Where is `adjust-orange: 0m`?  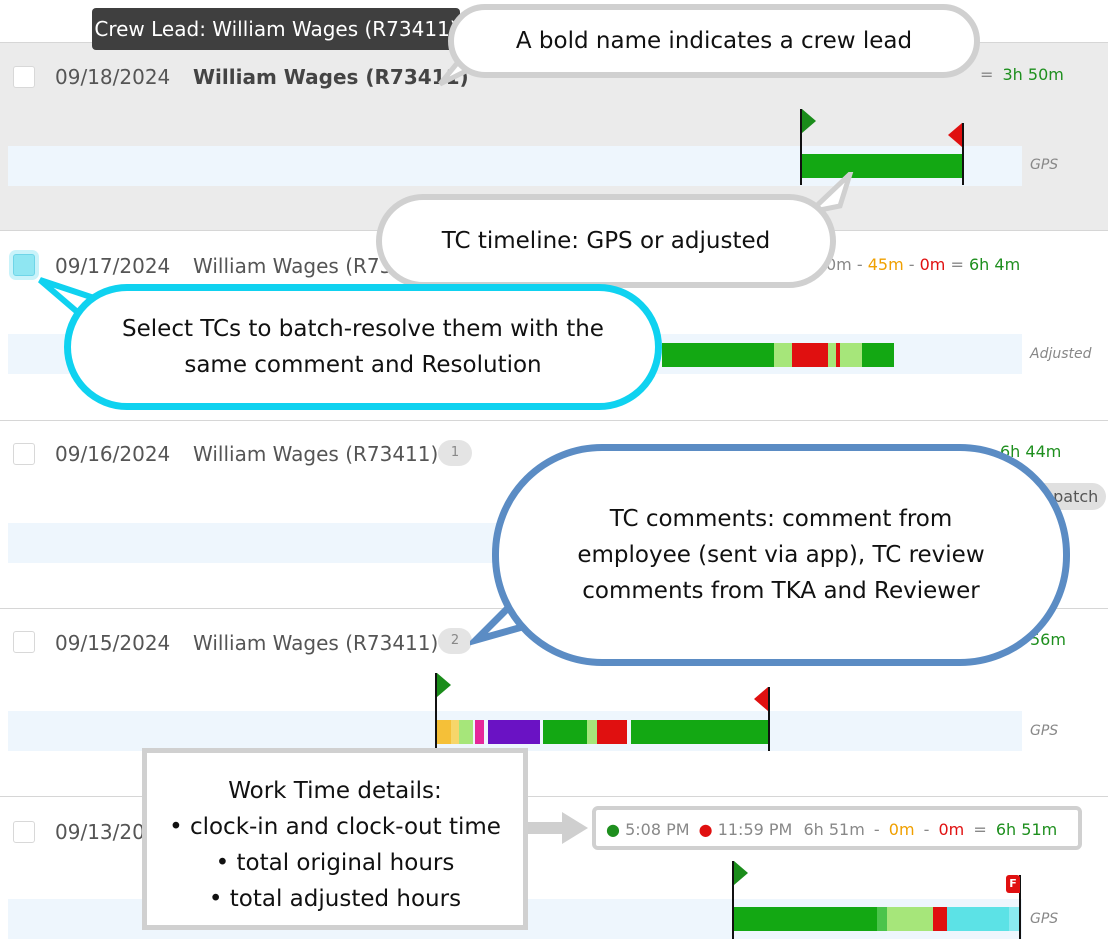 adjust-orange: 0m is located at coordinates (901, 829).